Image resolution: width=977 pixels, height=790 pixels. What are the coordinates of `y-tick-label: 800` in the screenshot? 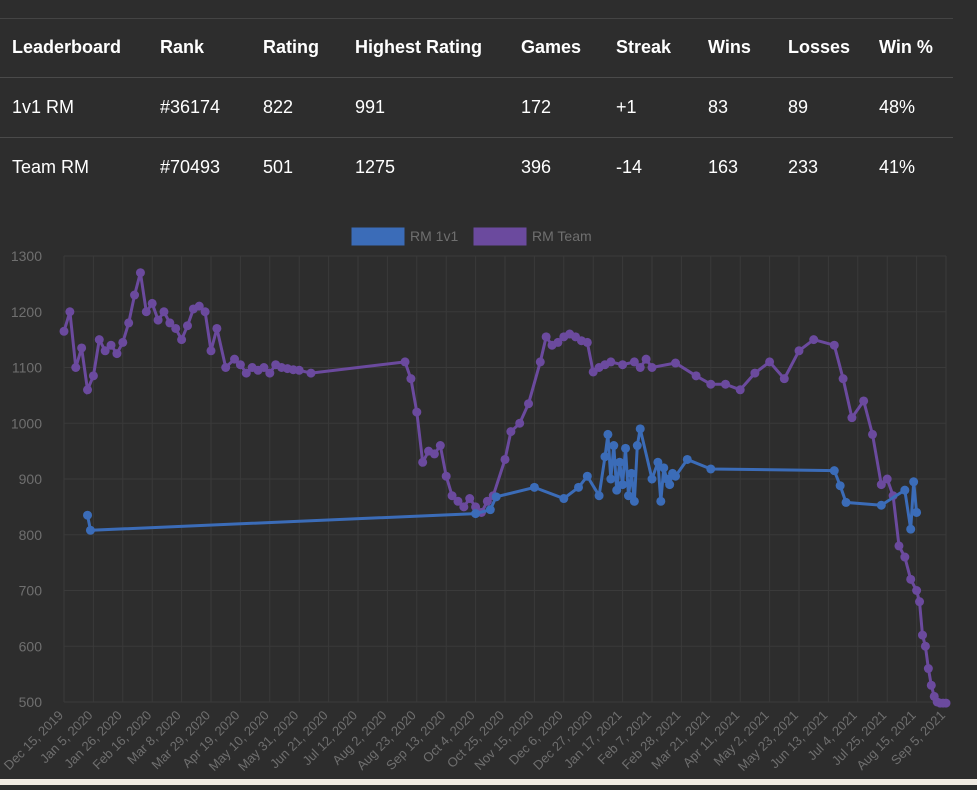 It's located at (31, 535).